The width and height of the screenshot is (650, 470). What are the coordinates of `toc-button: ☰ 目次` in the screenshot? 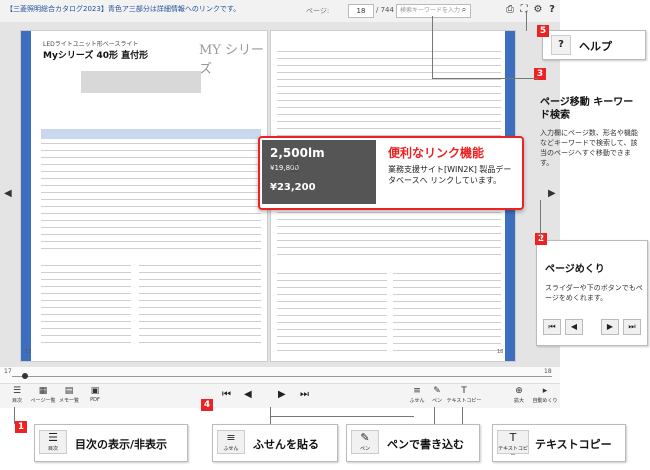 It's located at (17, 394).